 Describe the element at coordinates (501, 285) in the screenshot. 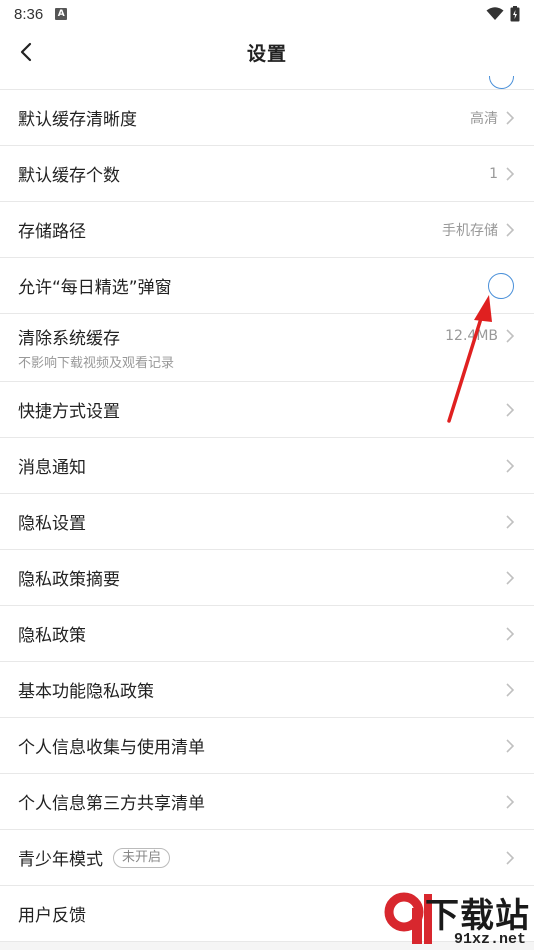

I see `daily-picks-toggle` at that location.